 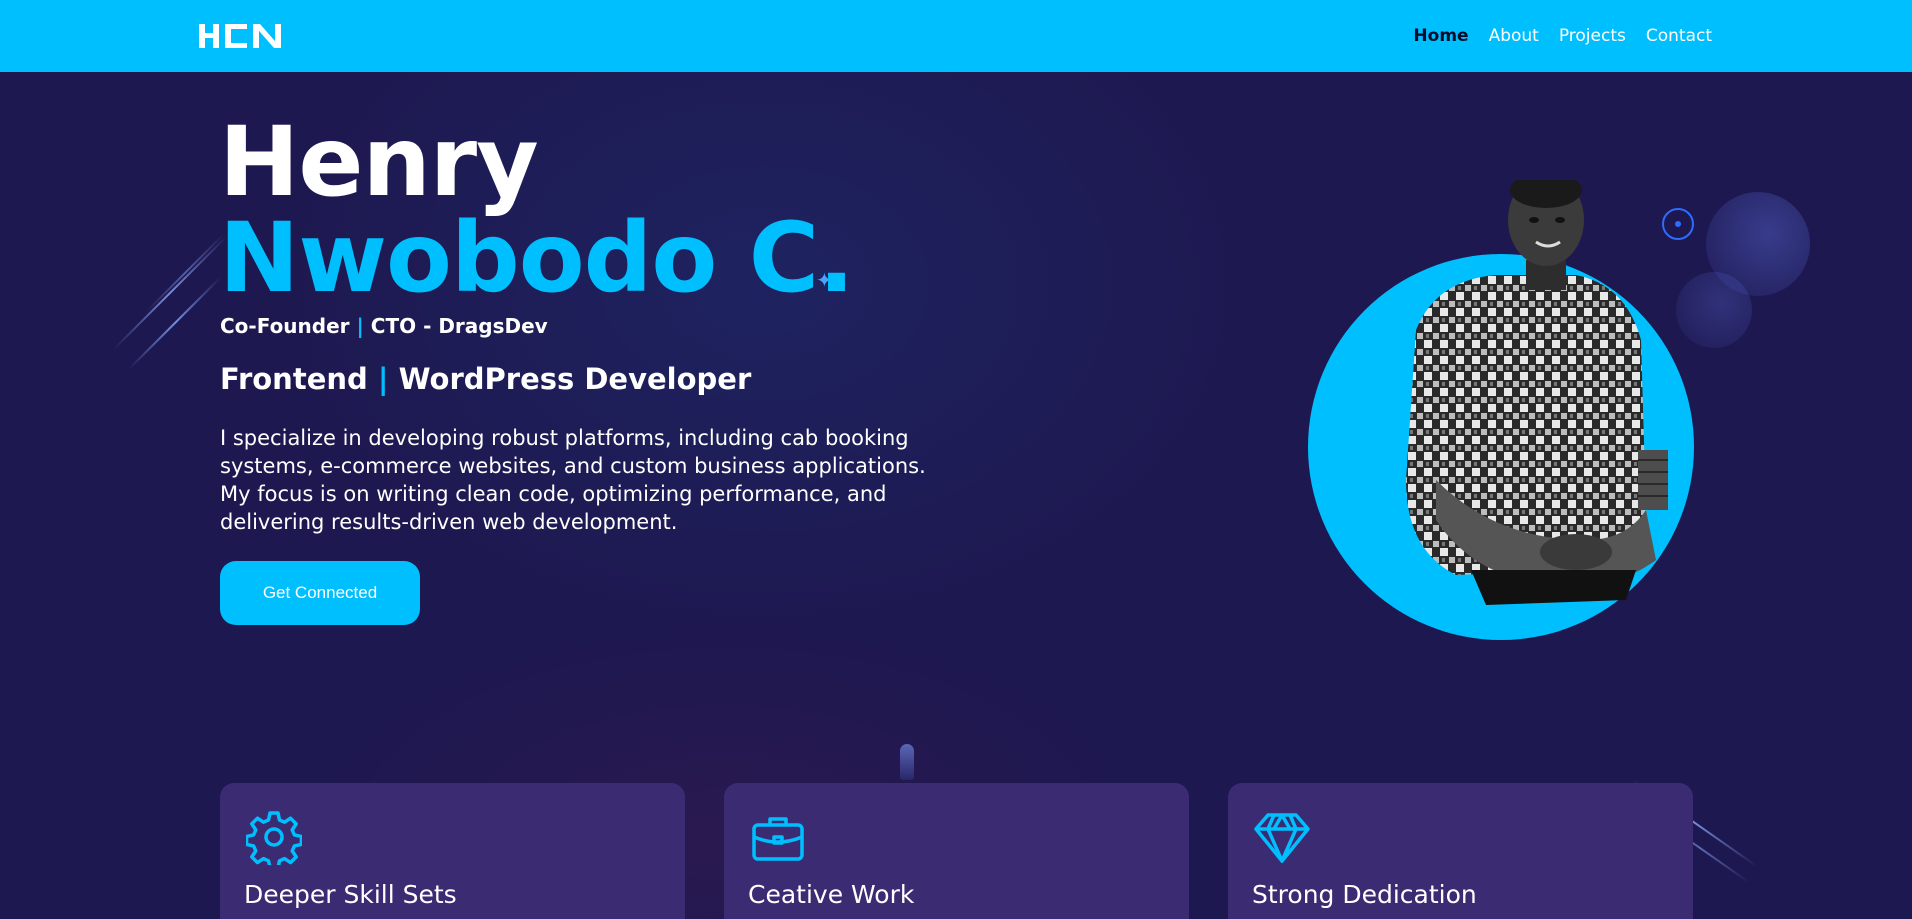 What do you see at coordinates (274, 838) in the screenshot?
I see `gear-icon` at bounding box center [274, 838].